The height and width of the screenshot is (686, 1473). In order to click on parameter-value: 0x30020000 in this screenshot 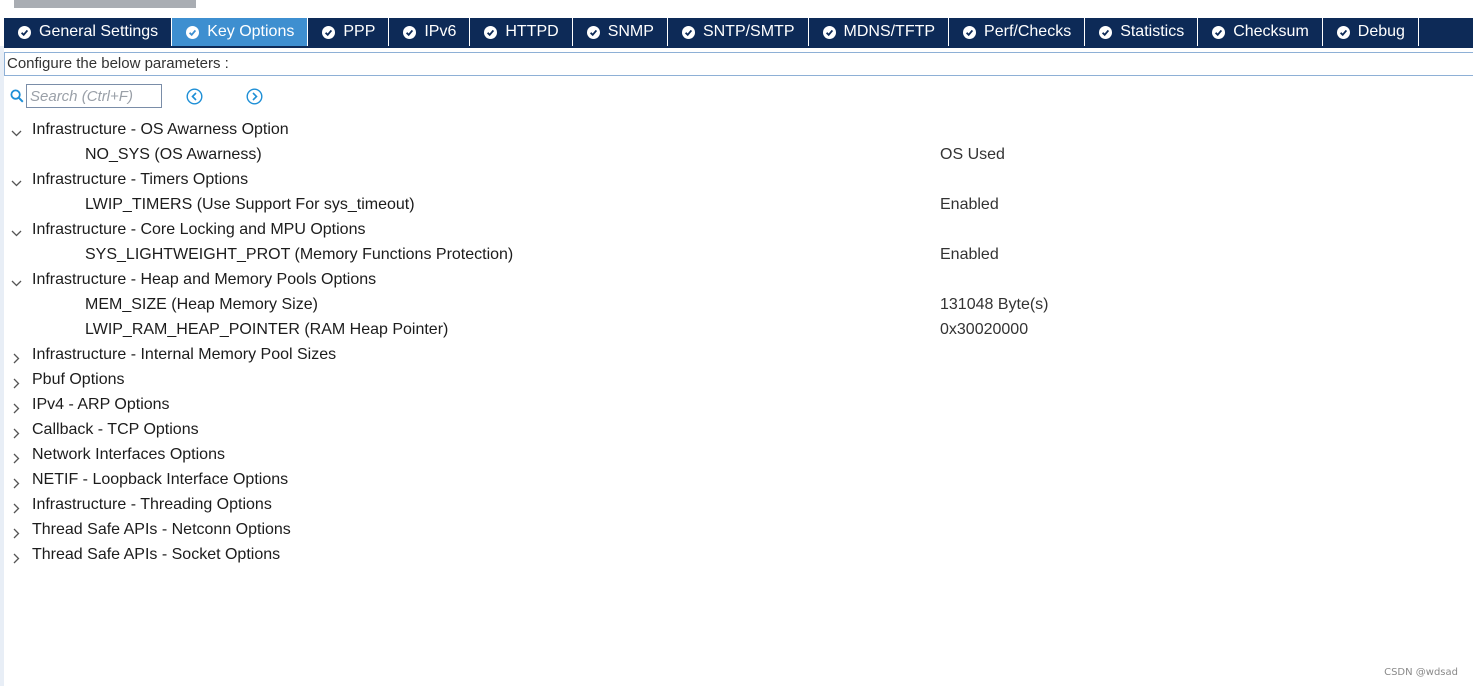, I will do `click(984, 329)`.